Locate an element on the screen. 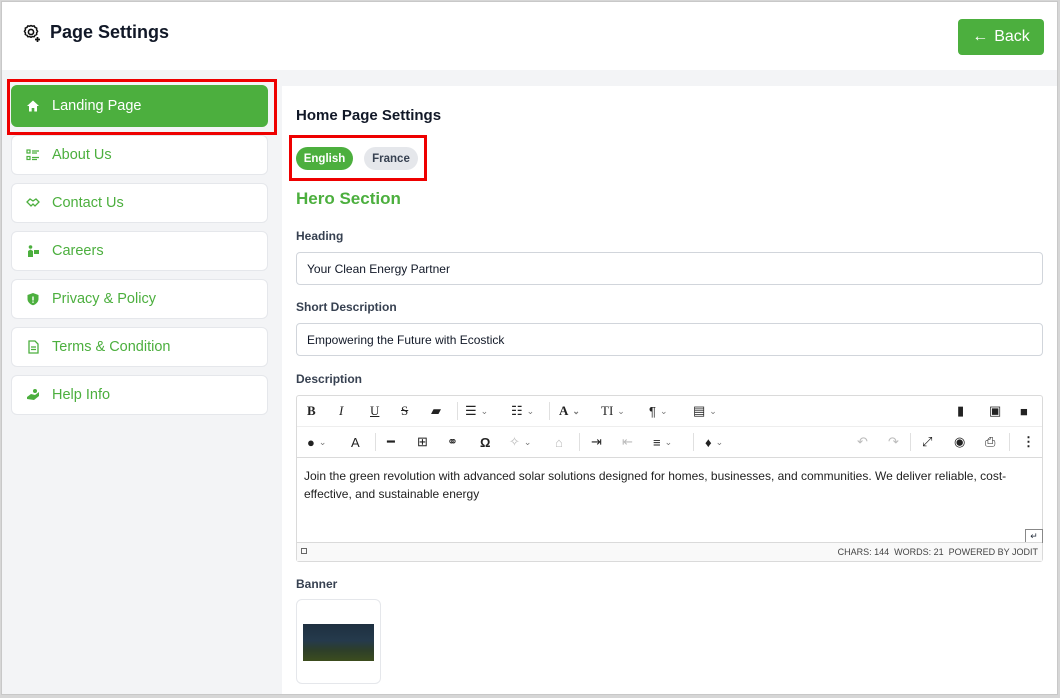 This screenshot has width=1060, height=698. heading-label: Heading is located at coordinates (320, 236).